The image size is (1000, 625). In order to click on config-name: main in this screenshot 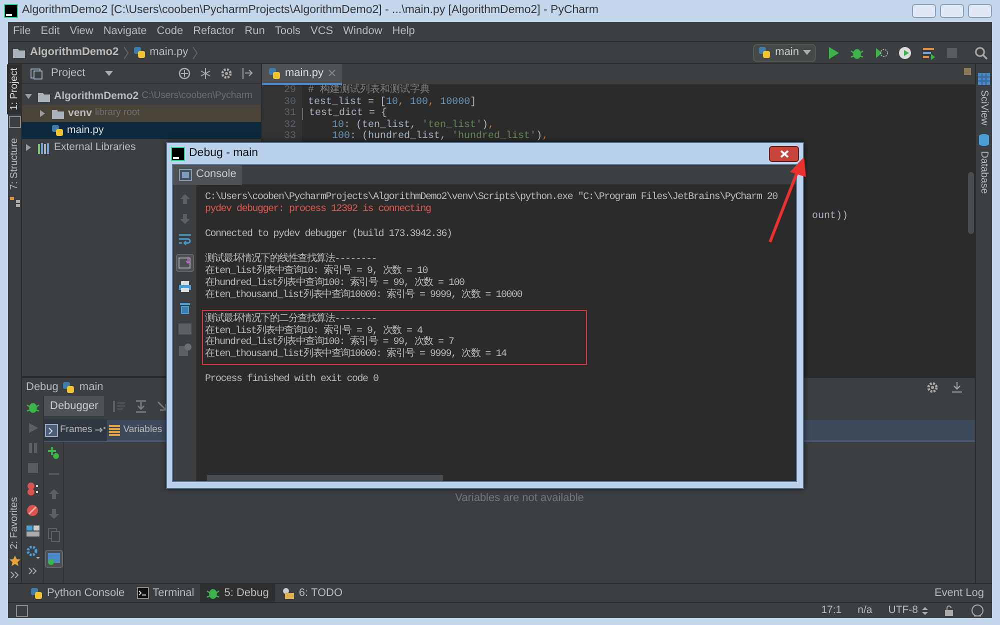, I will do `click(91, 387)`.